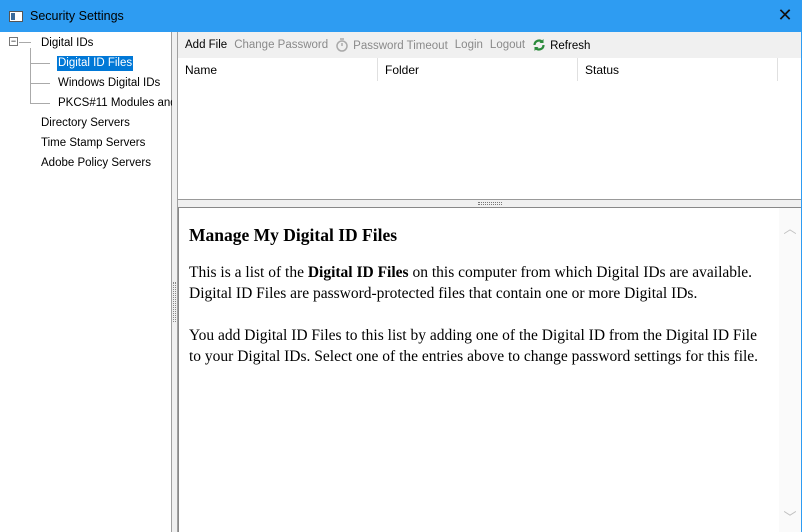  I want to click on column-header-status: Status, so click(678, 69).